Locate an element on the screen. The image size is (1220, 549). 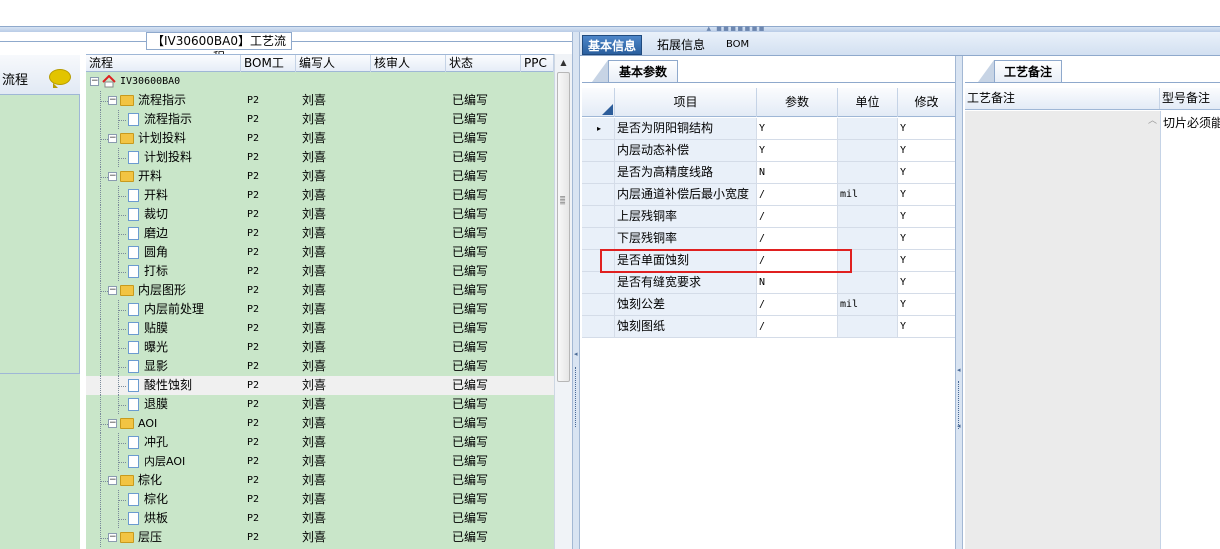
param-row: 上层残铜率 / Y is located at coordinates (769, 217).